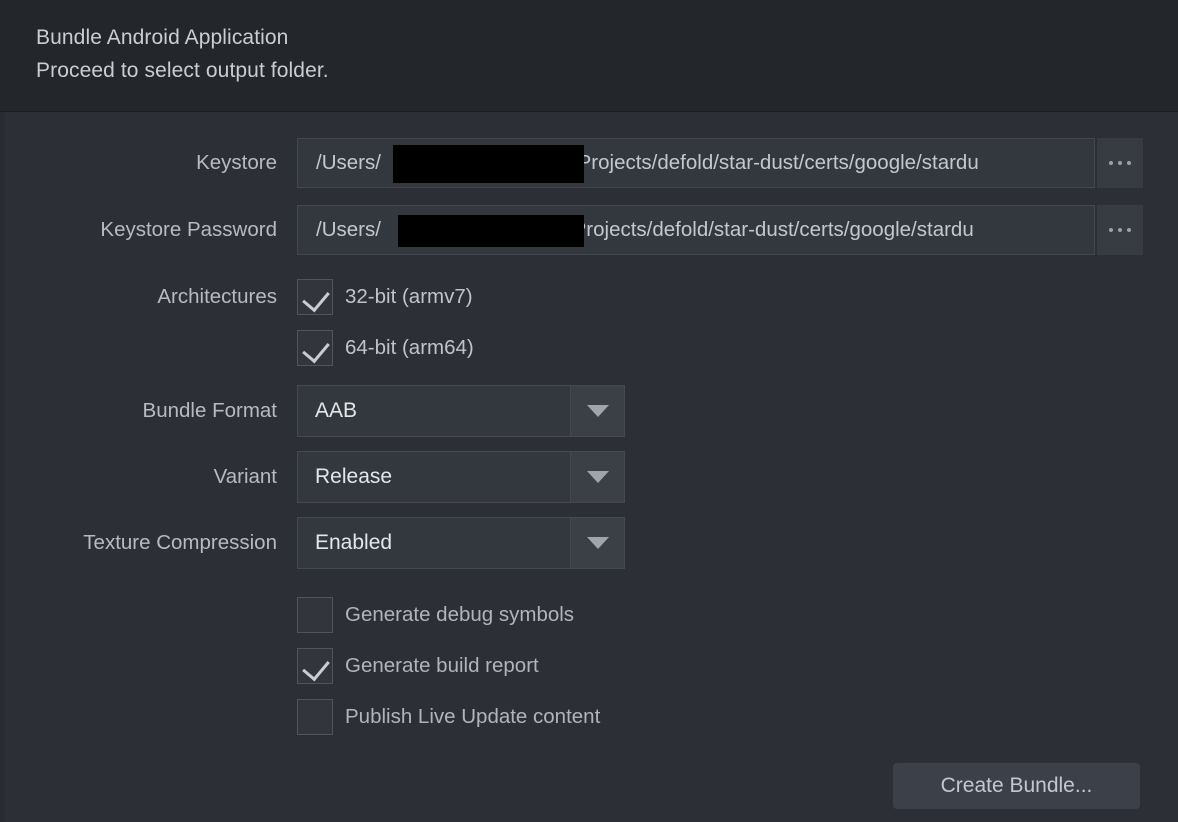  Describe the element at coordinates (180, 542) in the screenshot. I see `texture-compression-label: Texture Compression` at that location.